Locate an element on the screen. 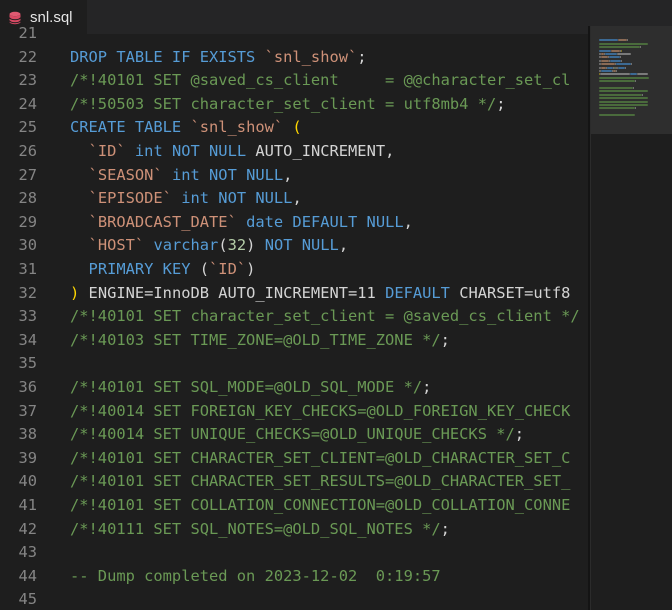 The height and width of the screenshot is (610, 672). code-line: 21 is located at coordinates (294, 36).